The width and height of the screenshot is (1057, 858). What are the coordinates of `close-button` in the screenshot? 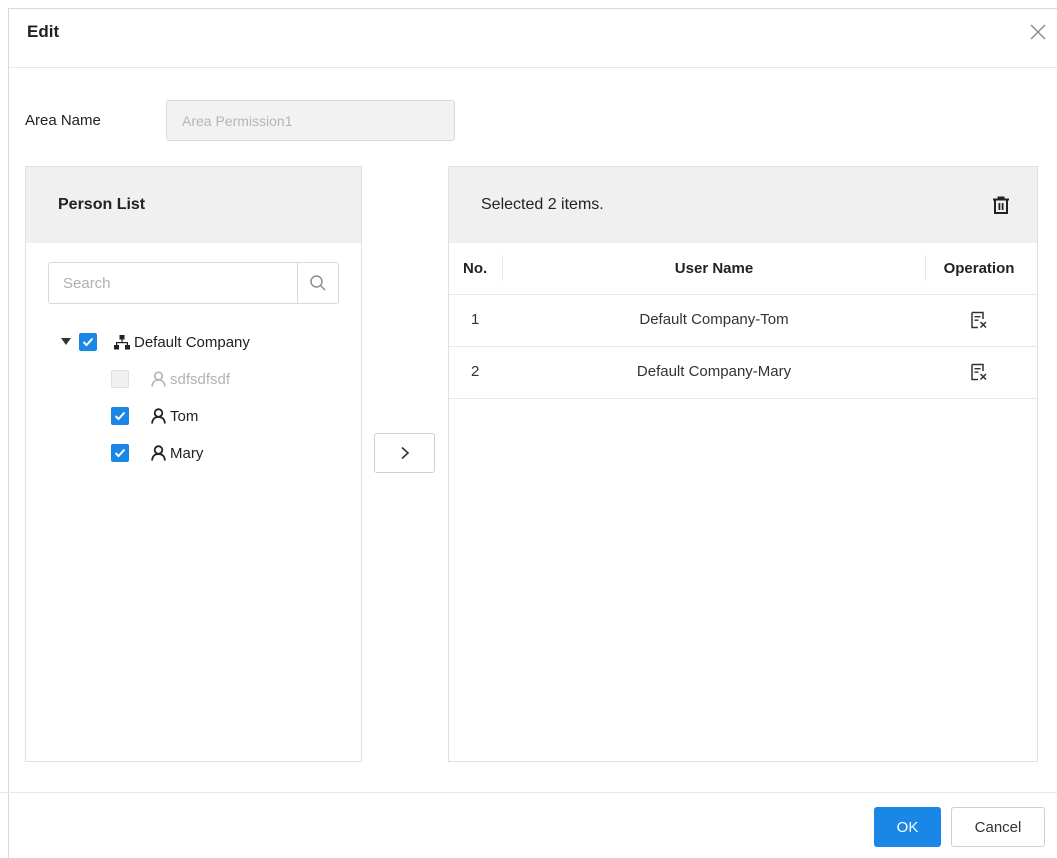 It's located at (1038, 32).